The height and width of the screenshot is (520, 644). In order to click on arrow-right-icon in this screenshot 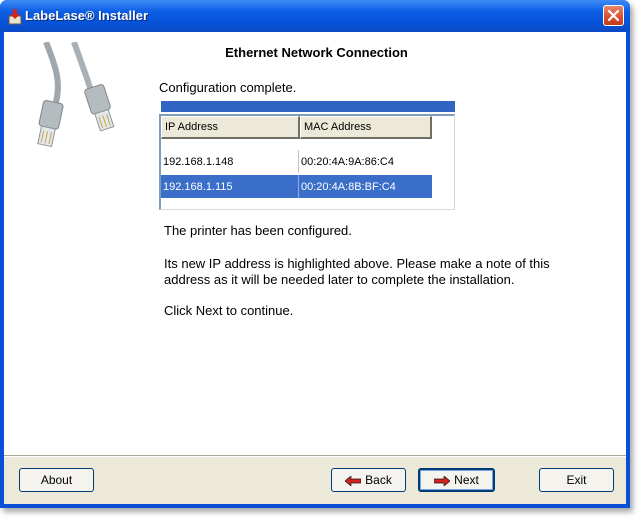, I will do `click(442, 480)`.